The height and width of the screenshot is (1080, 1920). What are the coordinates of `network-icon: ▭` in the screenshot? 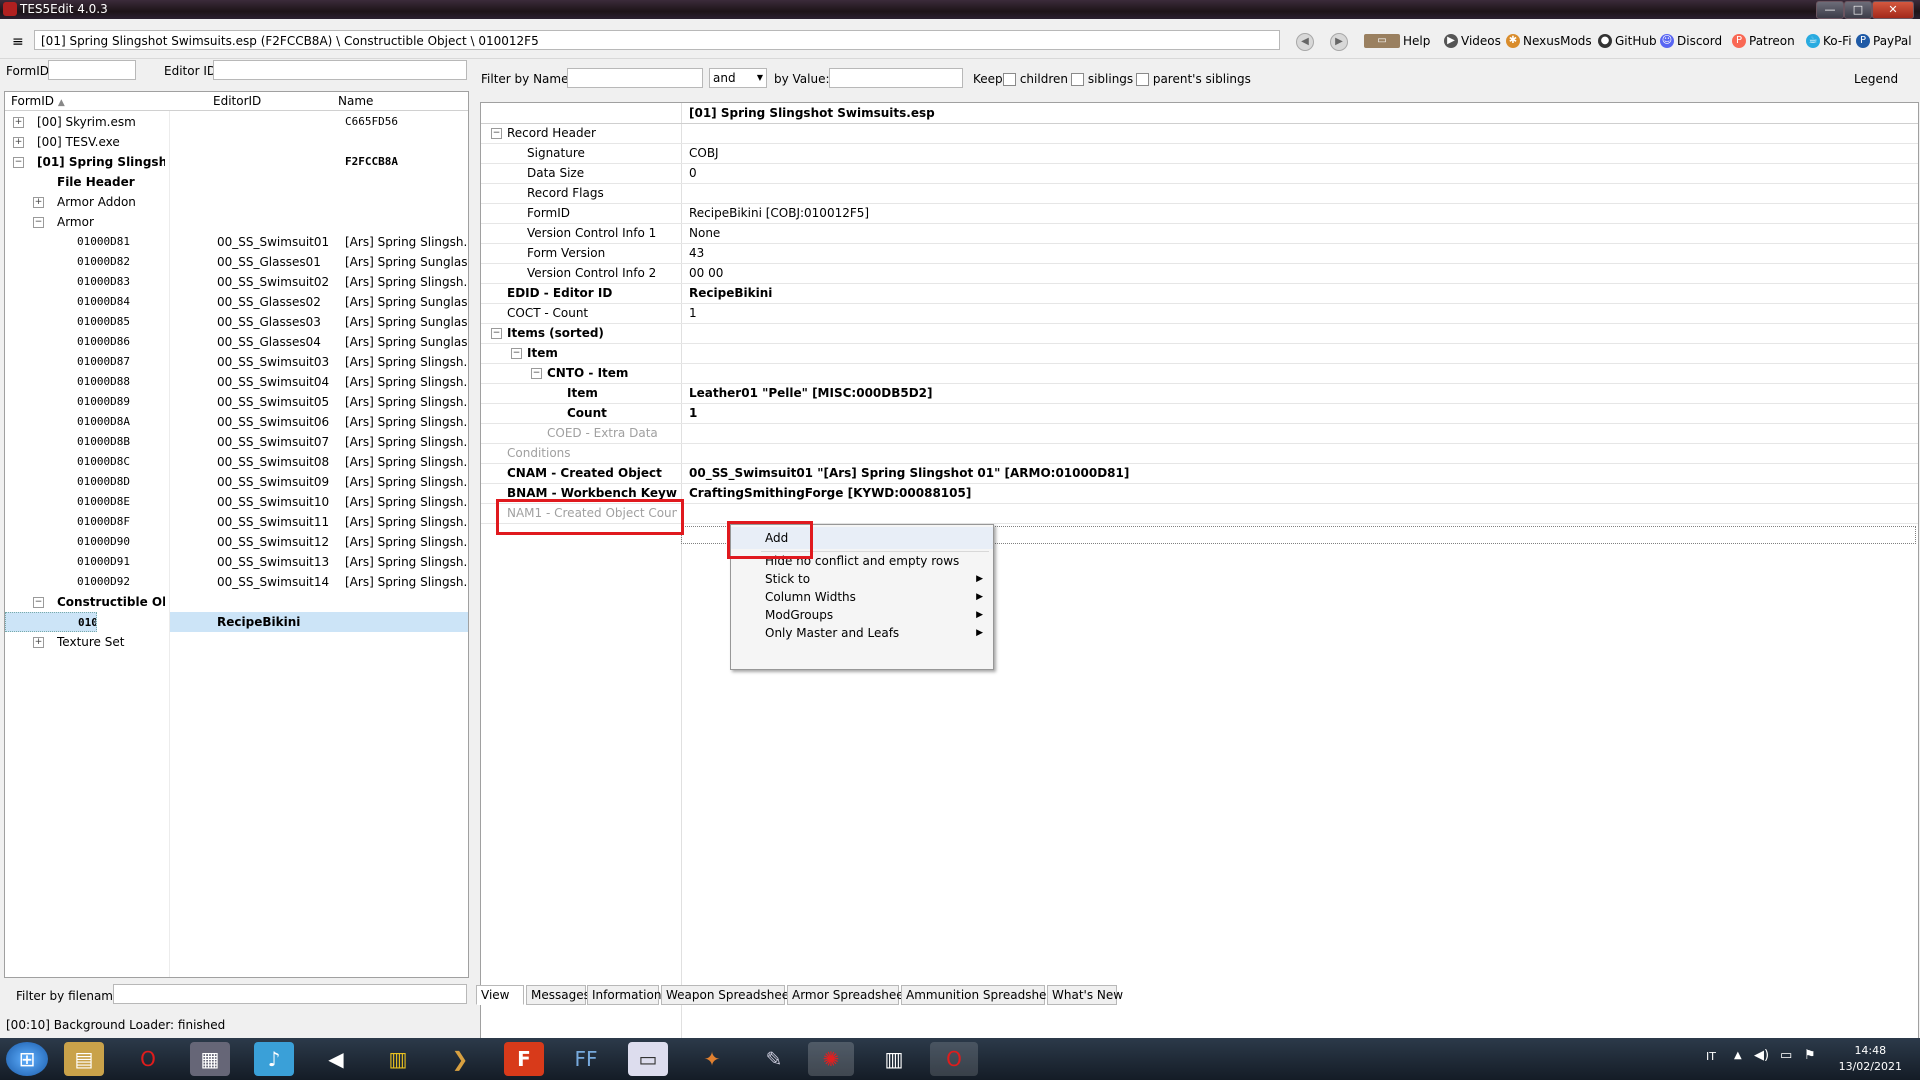 It's located at (1786, 1055).